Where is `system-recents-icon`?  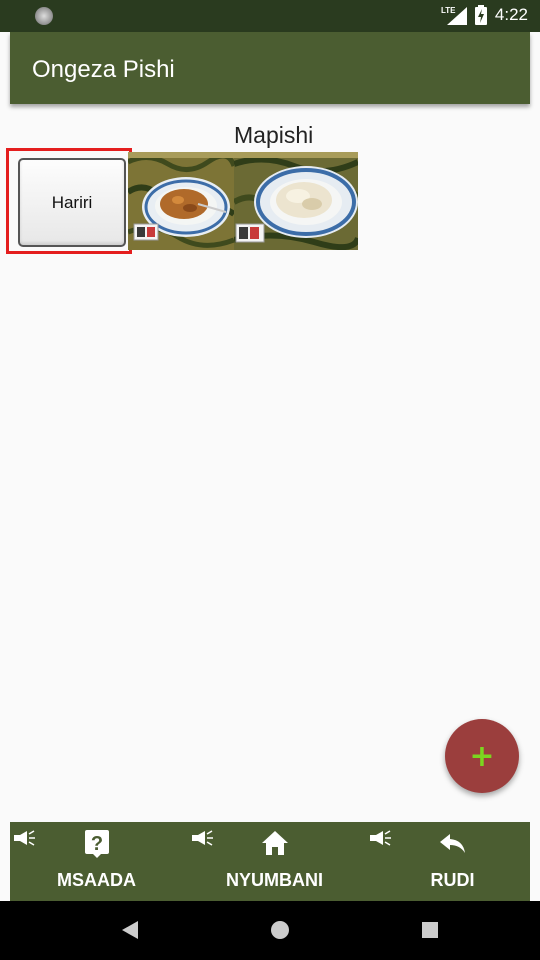 system-recents-icon is located at coordinates (430, 930).